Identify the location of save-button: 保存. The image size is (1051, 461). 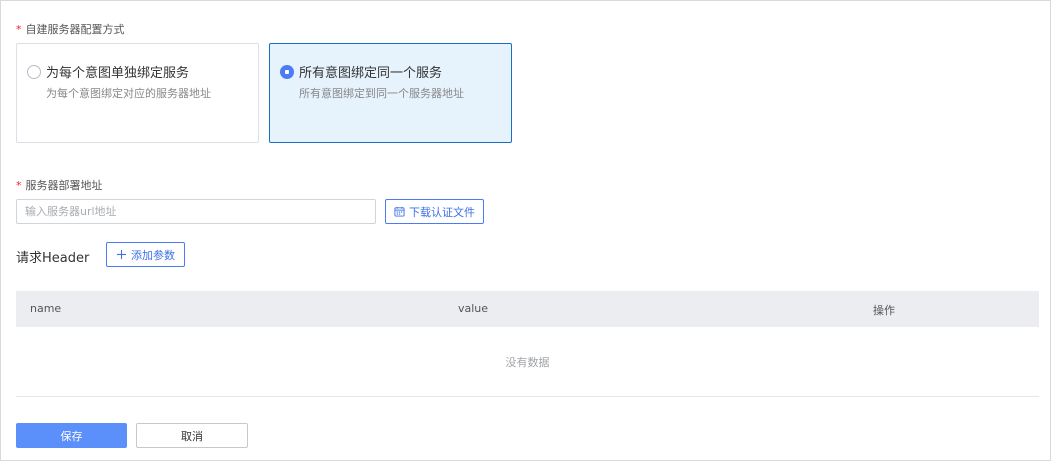
(71, 435).